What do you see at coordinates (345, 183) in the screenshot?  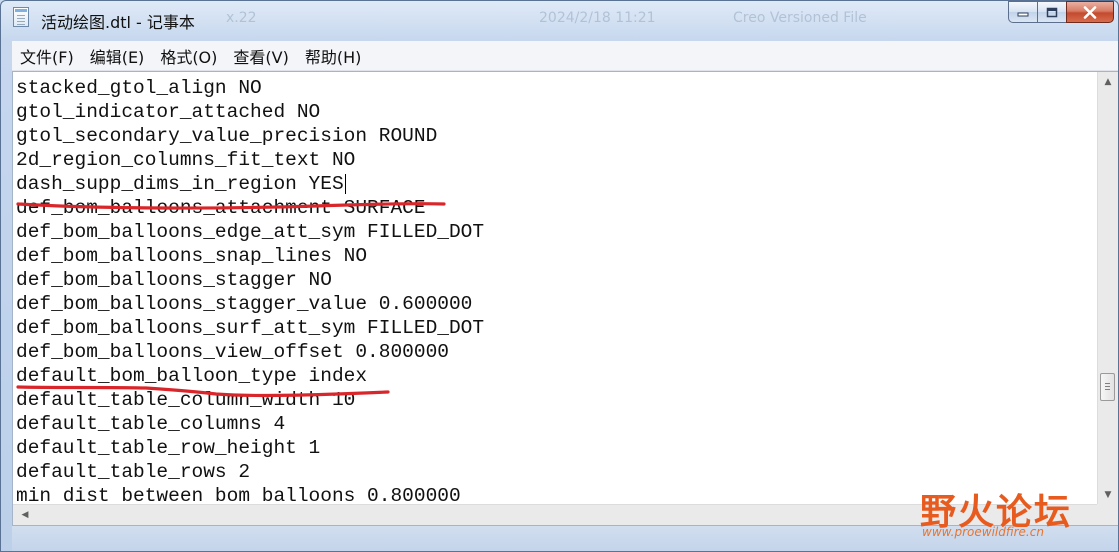 I see `text-caret` at bounding box center [345, 183].